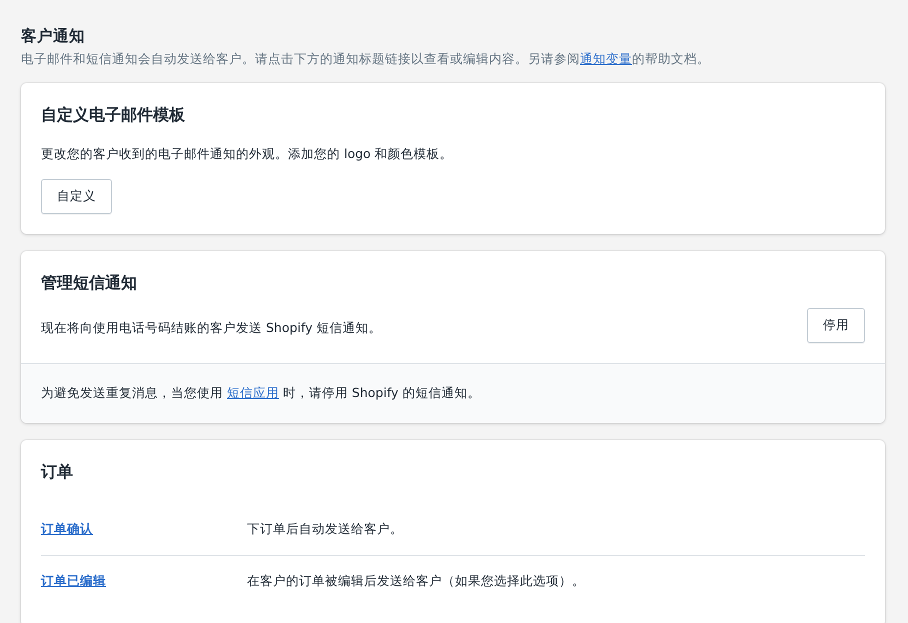 Image resolution: width=908 pixels, height=623 pixels. What do you see at coordinates (836, 325) in the screenshot?
I see `disable-button: 停用` at bounding box center [836, 325].